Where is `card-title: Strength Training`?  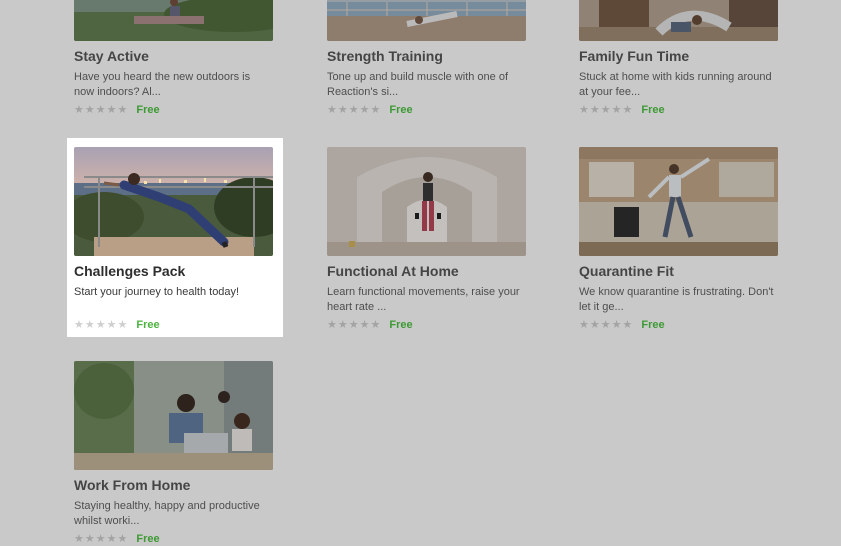
card-title: Strength Training is located at coordinates (426, 56).